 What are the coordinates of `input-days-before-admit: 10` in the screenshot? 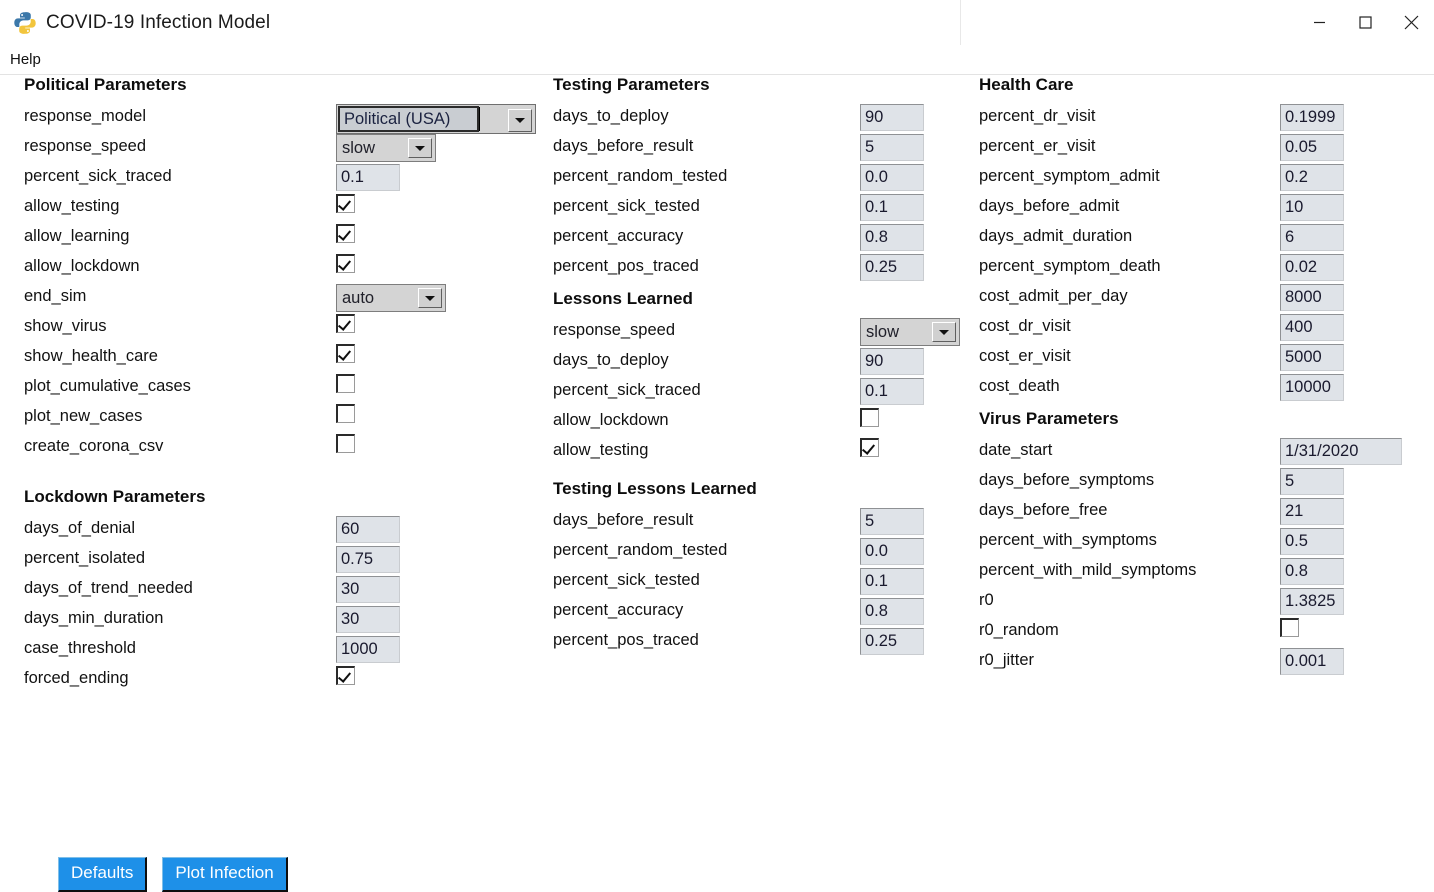 It's located at (1312, 207).